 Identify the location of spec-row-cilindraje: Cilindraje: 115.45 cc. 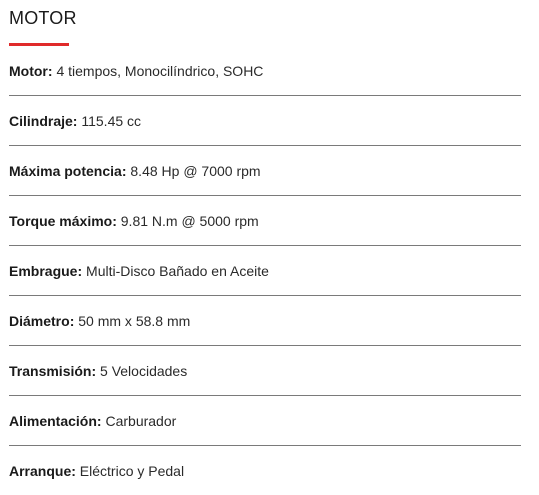
(265, 121).